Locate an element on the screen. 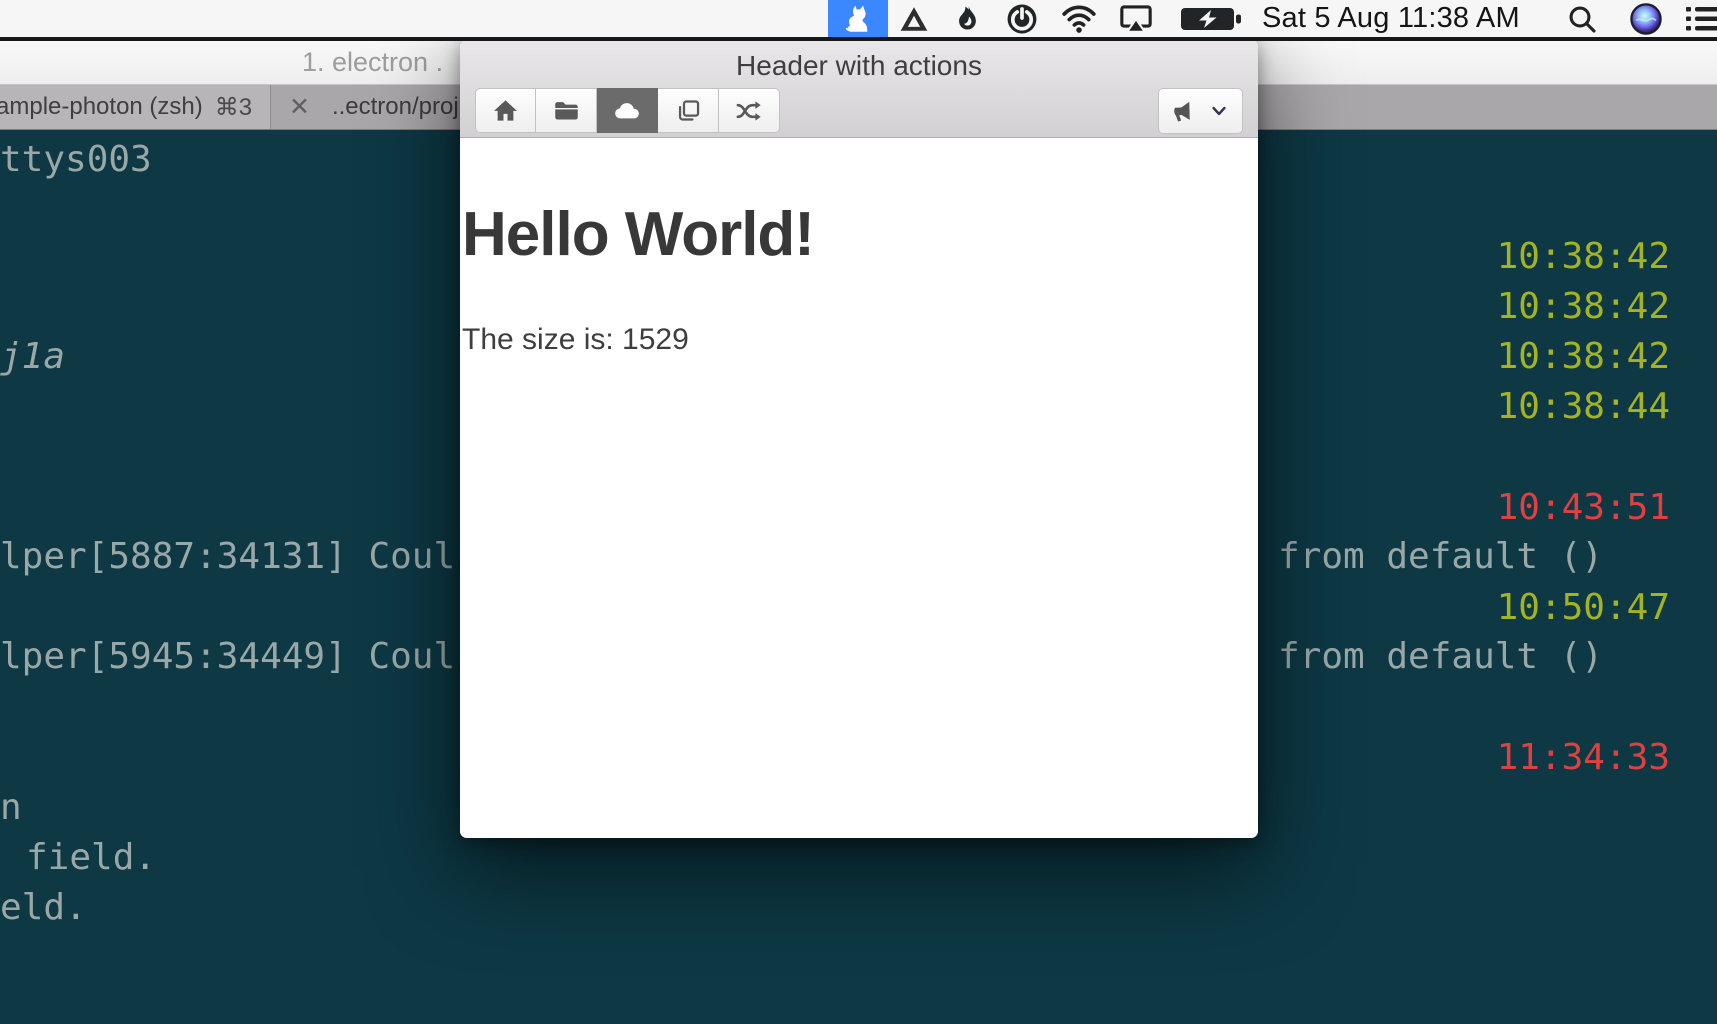 The height and width of the screenshot is (1024, 1717). terminal-line: 11:34:33 is located at coordinates (1583, 757).